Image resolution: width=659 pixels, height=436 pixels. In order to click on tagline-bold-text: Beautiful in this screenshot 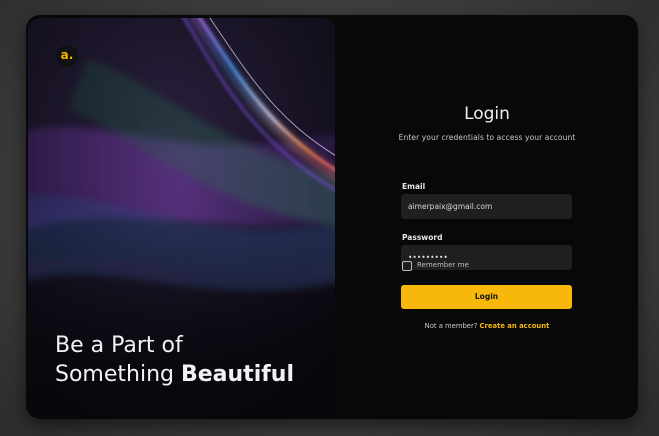, I will do `click(237, 374)`.